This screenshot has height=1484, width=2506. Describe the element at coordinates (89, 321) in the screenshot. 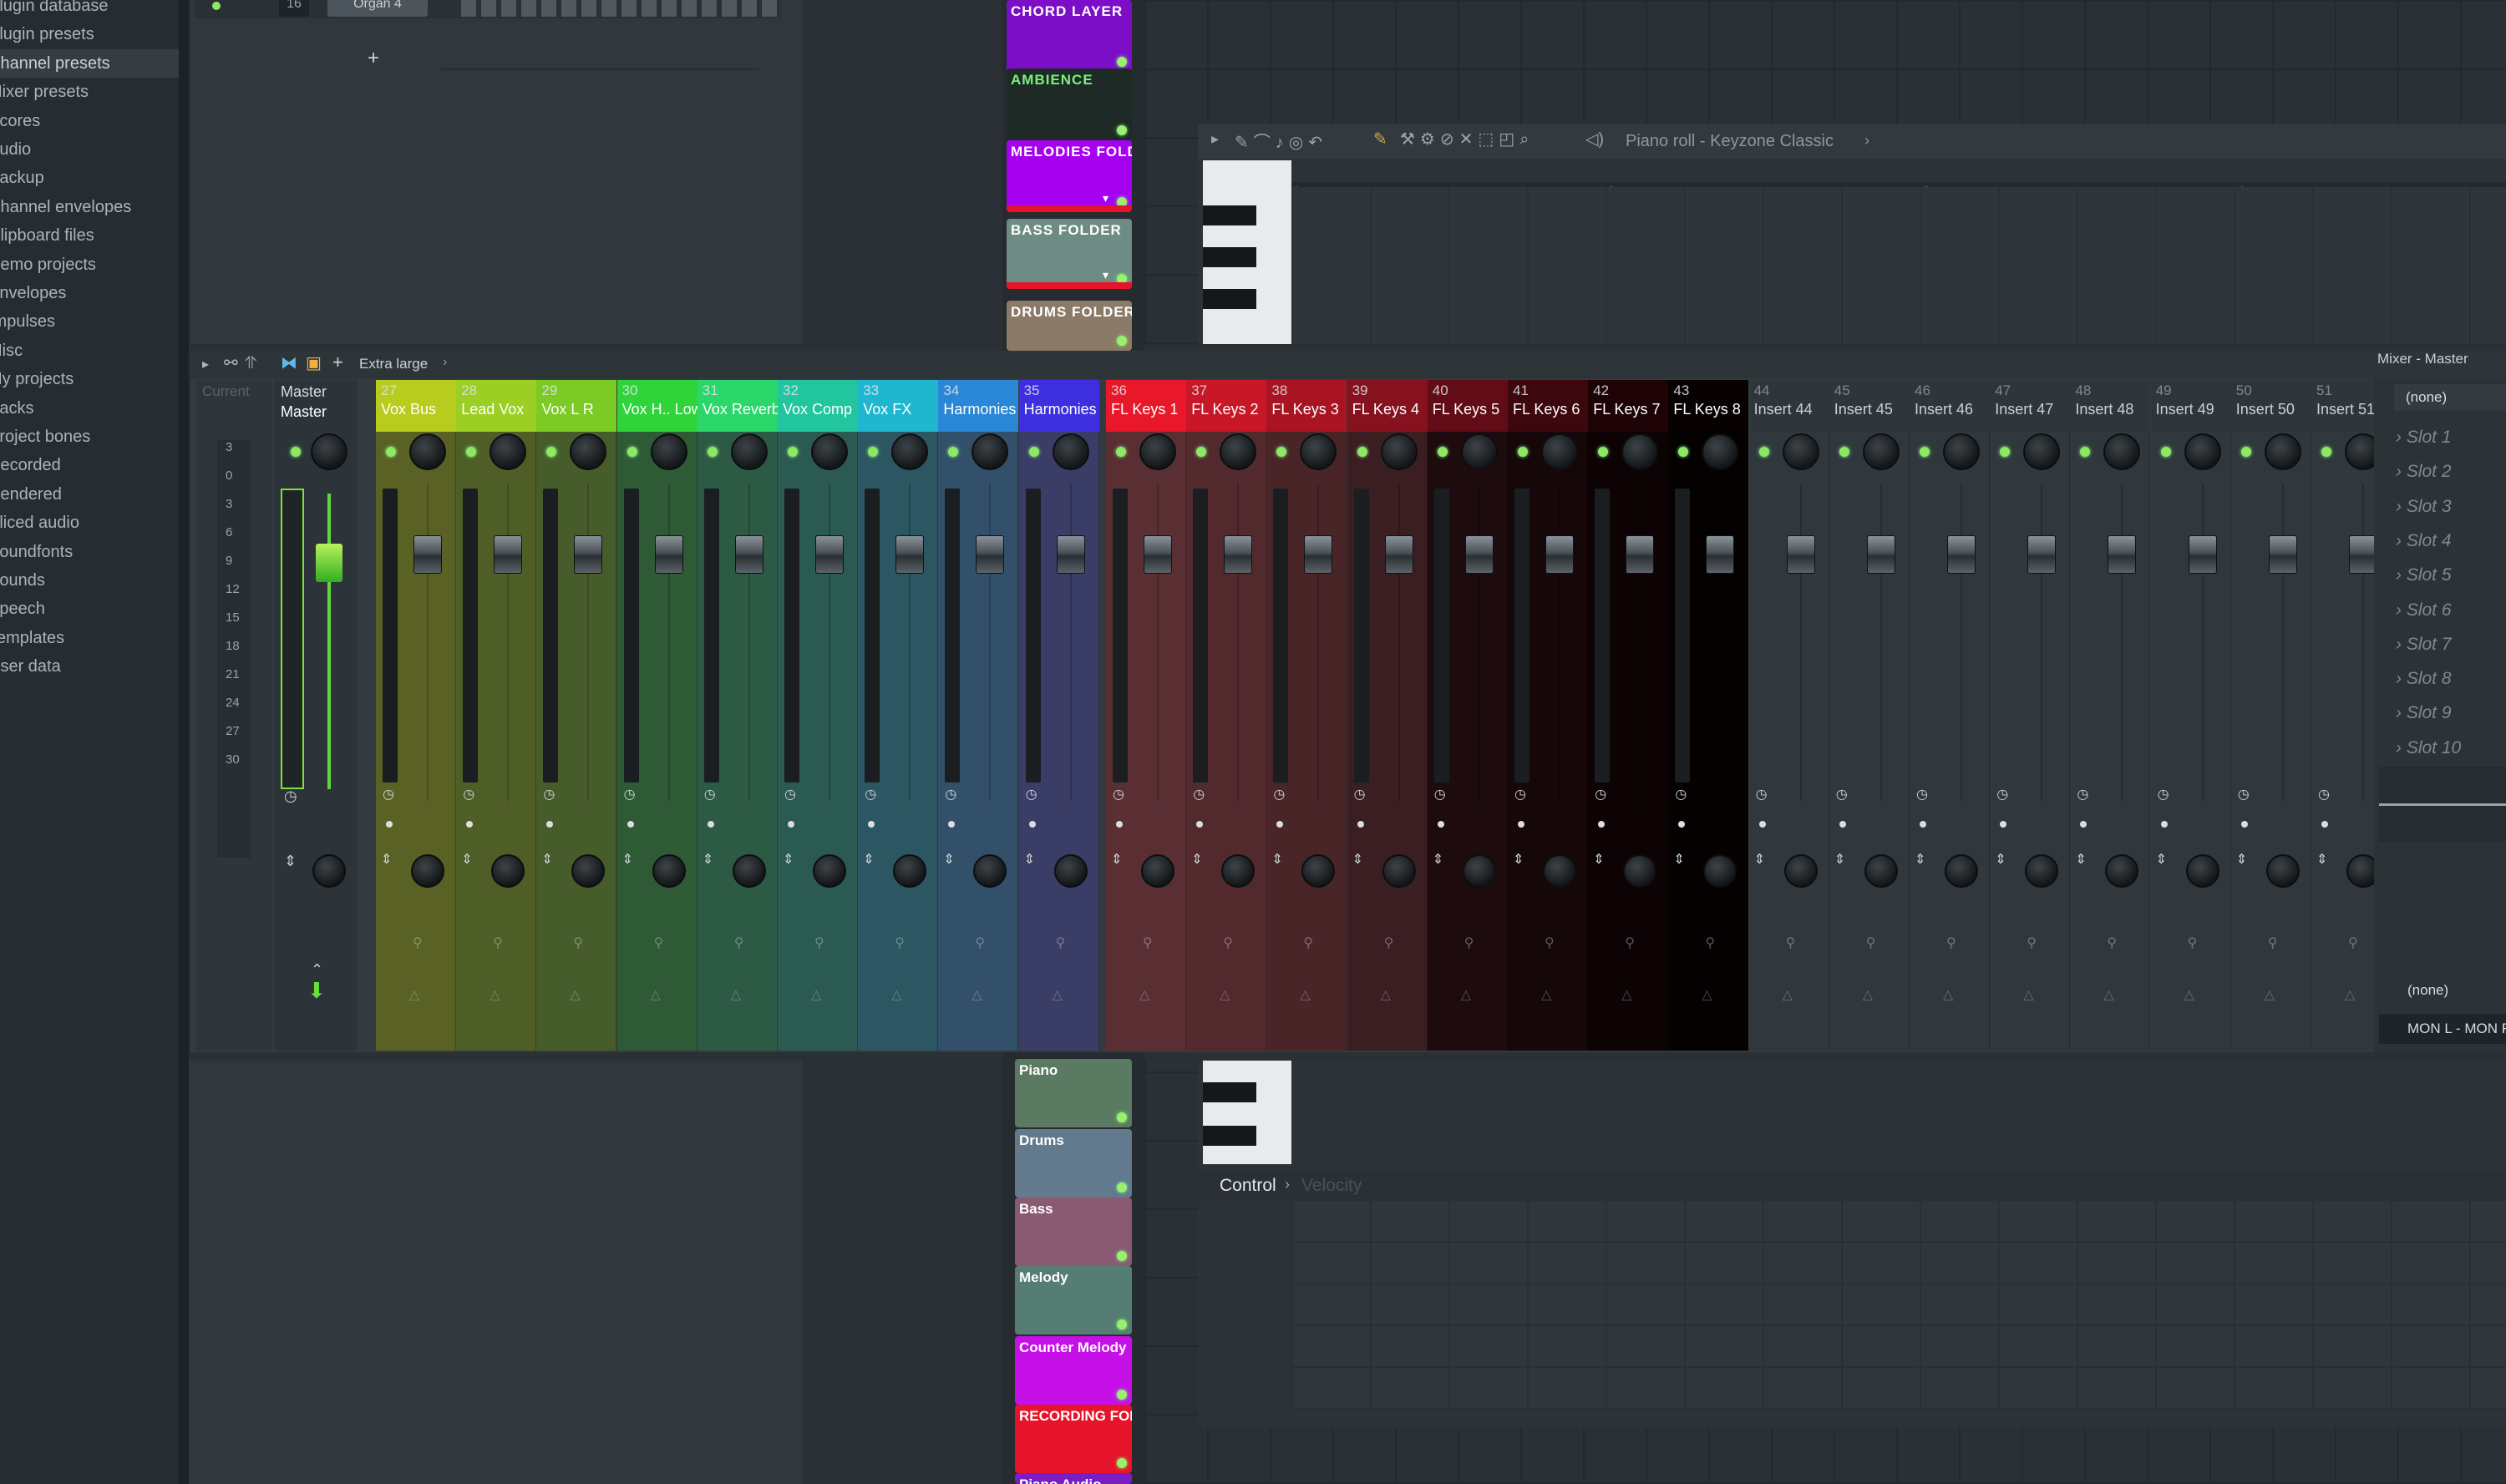

I see `browser-item: Impulses` at that location.